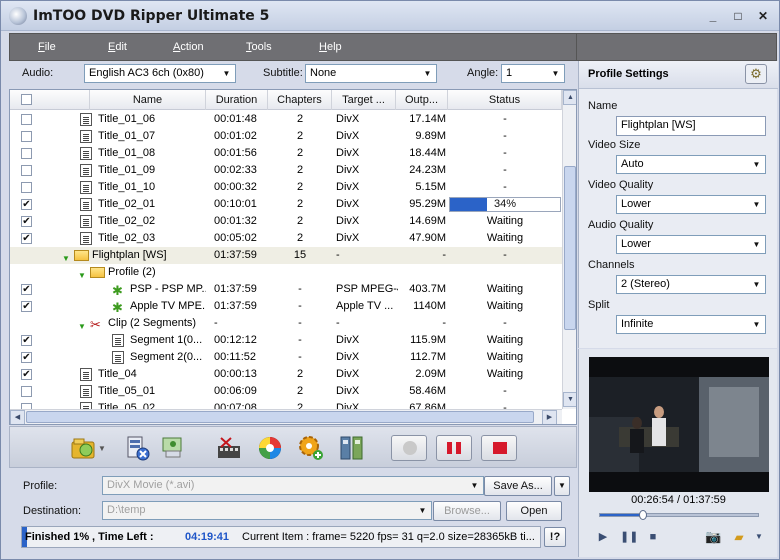 The image size is (780, 560). What do you see at coordinates (267, 510) in the screenshot?
I see `destination-select: D:\temp ▼` at bounding box center [267, 510].